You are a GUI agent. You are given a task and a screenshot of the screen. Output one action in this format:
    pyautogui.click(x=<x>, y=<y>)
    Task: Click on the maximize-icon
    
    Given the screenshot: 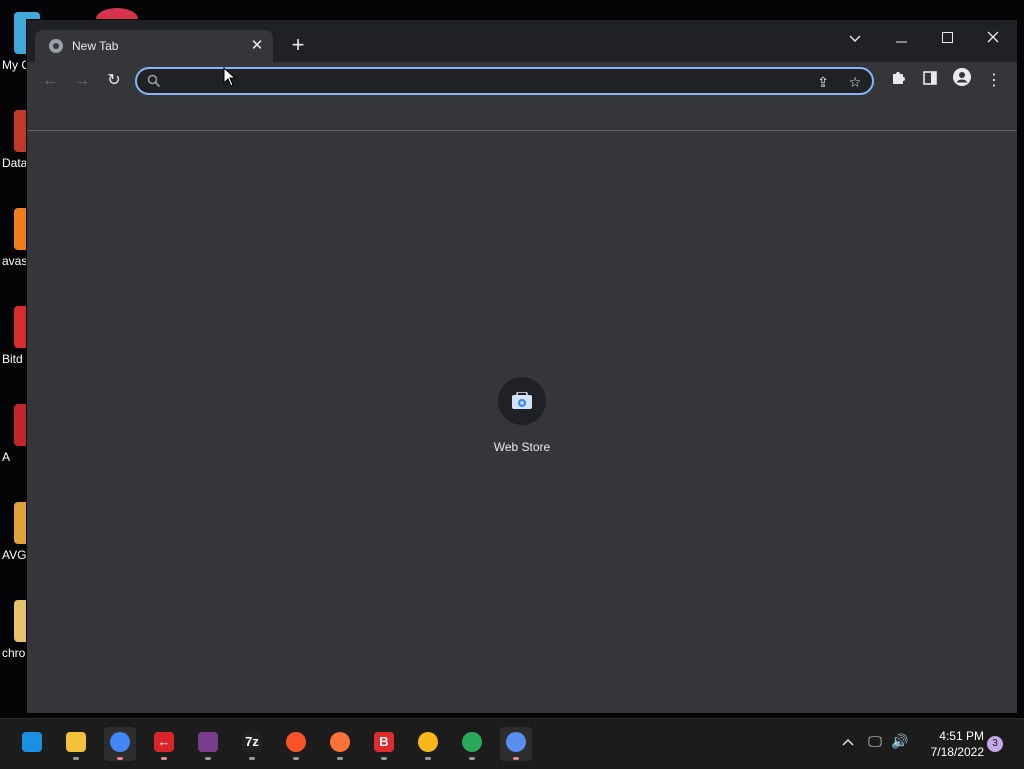 What is the action you would take?
    pyautogui.click(x=947, y=37)
    